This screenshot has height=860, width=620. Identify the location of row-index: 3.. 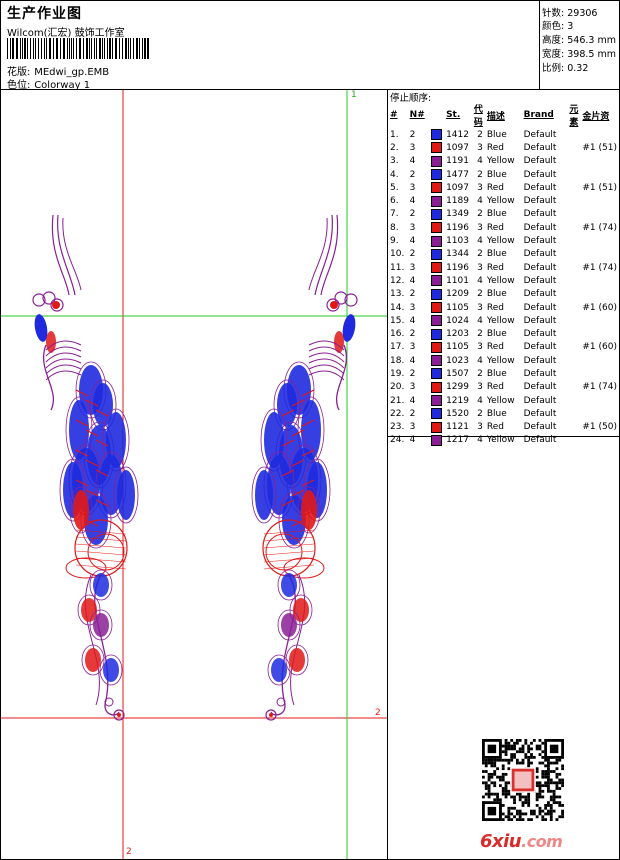
(394, 161).